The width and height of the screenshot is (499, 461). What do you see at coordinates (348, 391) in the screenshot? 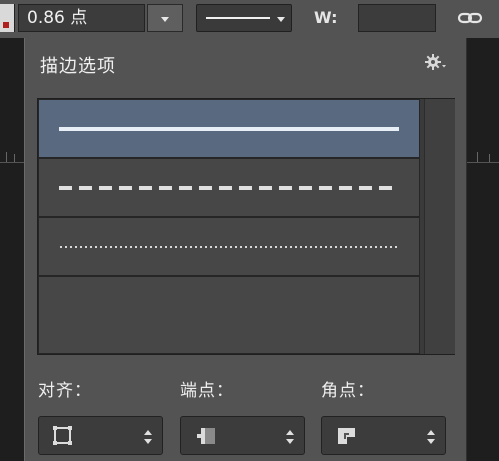
I see `corners-label: 角点：` at bounding box center [348, 391].